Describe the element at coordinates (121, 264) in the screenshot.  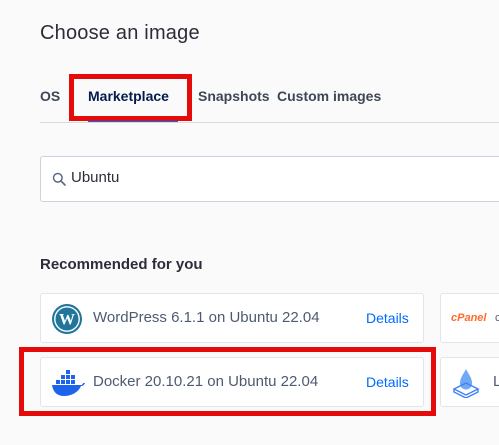
I see `recommended-heading: Recommended for you` at that location.